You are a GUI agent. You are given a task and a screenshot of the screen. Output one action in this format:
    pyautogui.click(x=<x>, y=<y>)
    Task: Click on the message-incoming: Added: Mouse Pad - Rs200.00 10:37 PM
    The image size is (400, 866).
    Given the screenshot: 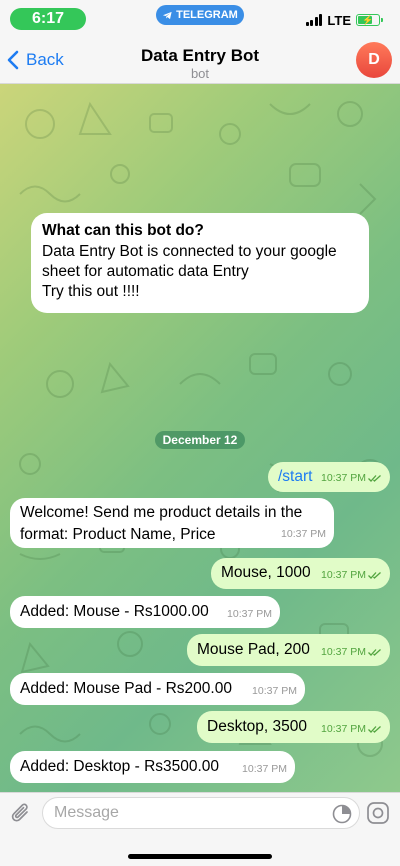 What is the action you would take?
    pyautogui.click(x=157, y=689)
    